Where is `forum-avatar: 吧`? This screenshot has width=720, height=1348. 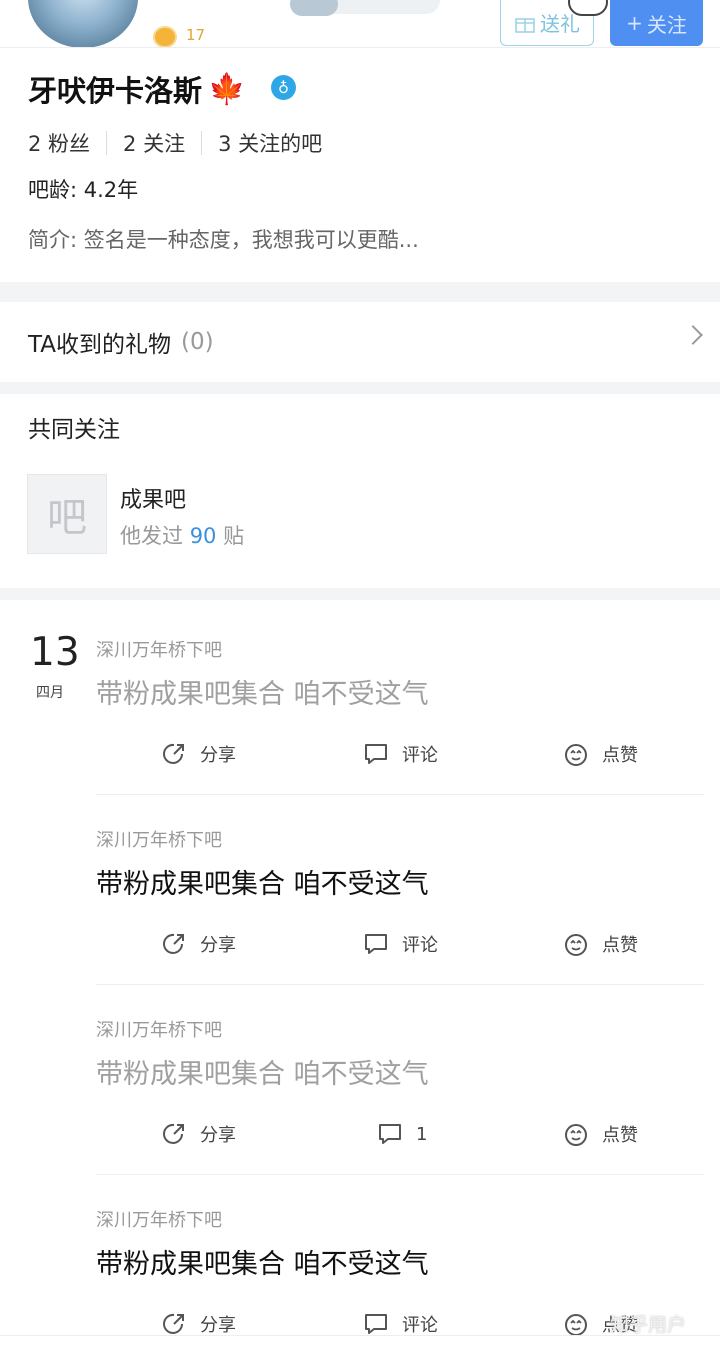
forum-avatar: 吧 is located at coordinates (67, 514).